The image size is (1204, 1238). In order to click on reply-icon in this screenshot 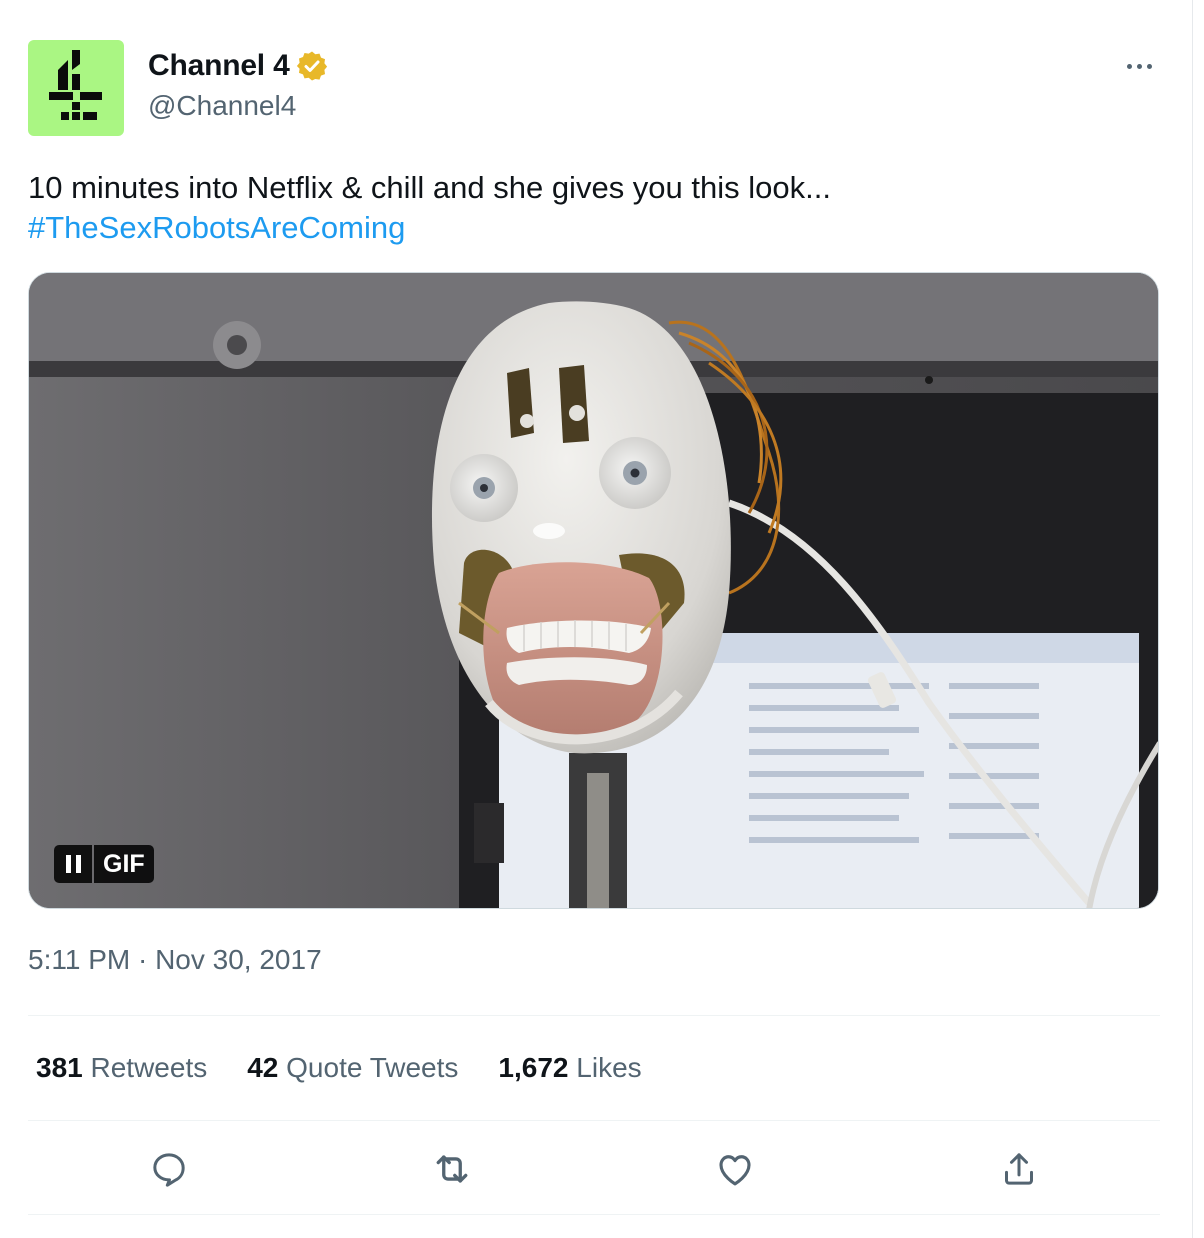, I will do `click(169, 1169)`.